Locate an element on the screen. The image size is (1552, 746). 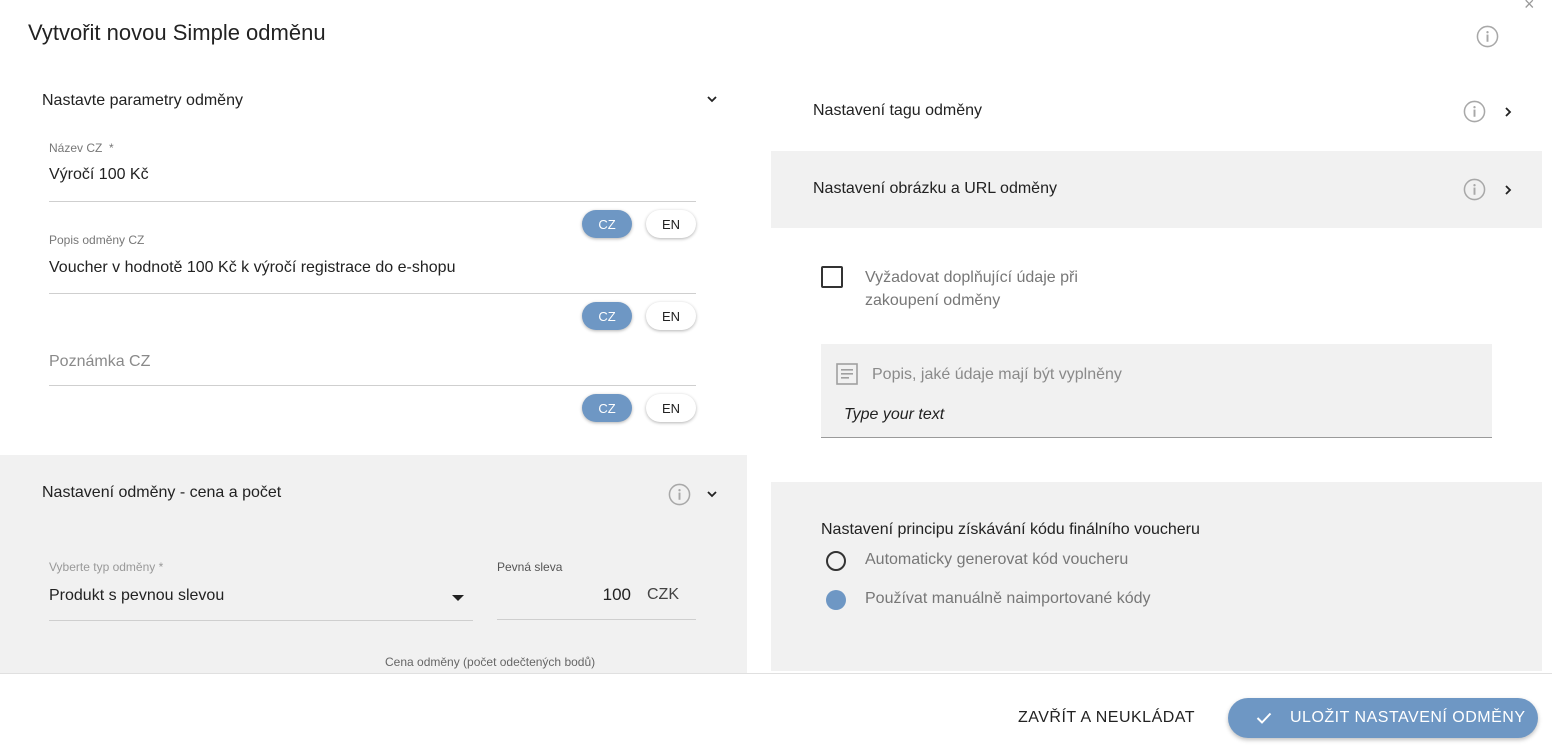
tag-settings-row: Nastavení tagu odměny is located at coordinates (897, 111).